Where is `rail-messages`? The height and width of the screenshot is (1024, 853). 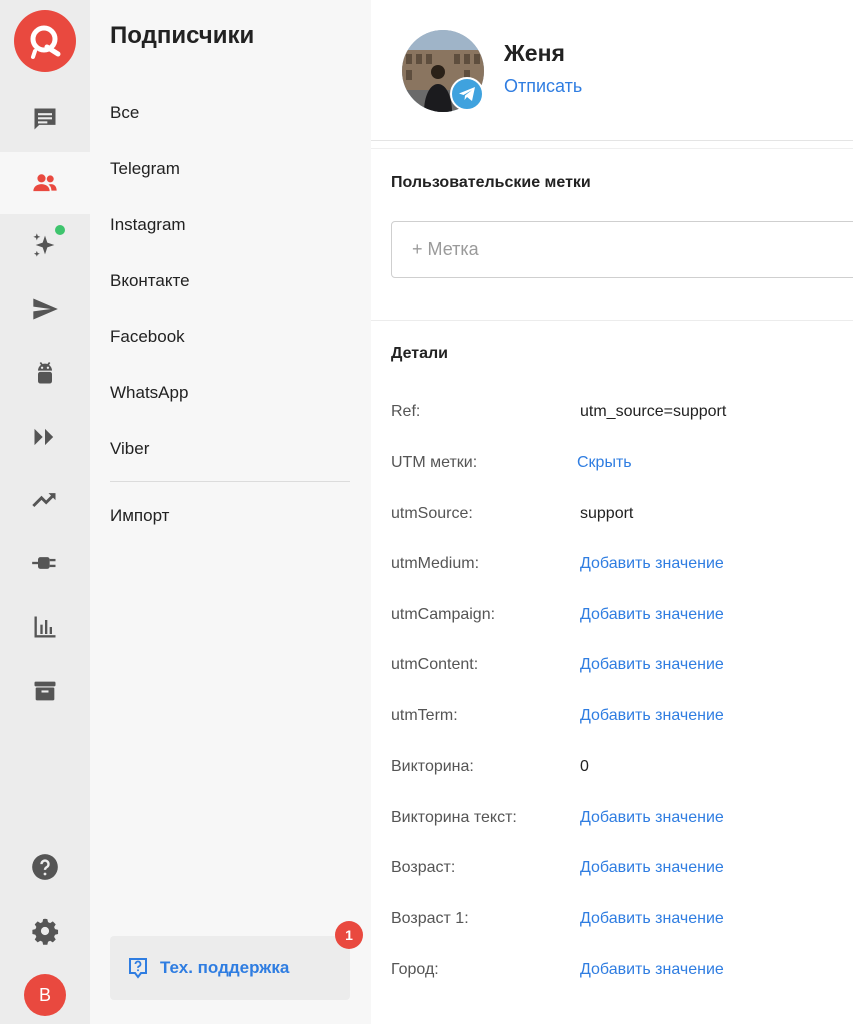
rail-messages is located at coordinates (45, 119).